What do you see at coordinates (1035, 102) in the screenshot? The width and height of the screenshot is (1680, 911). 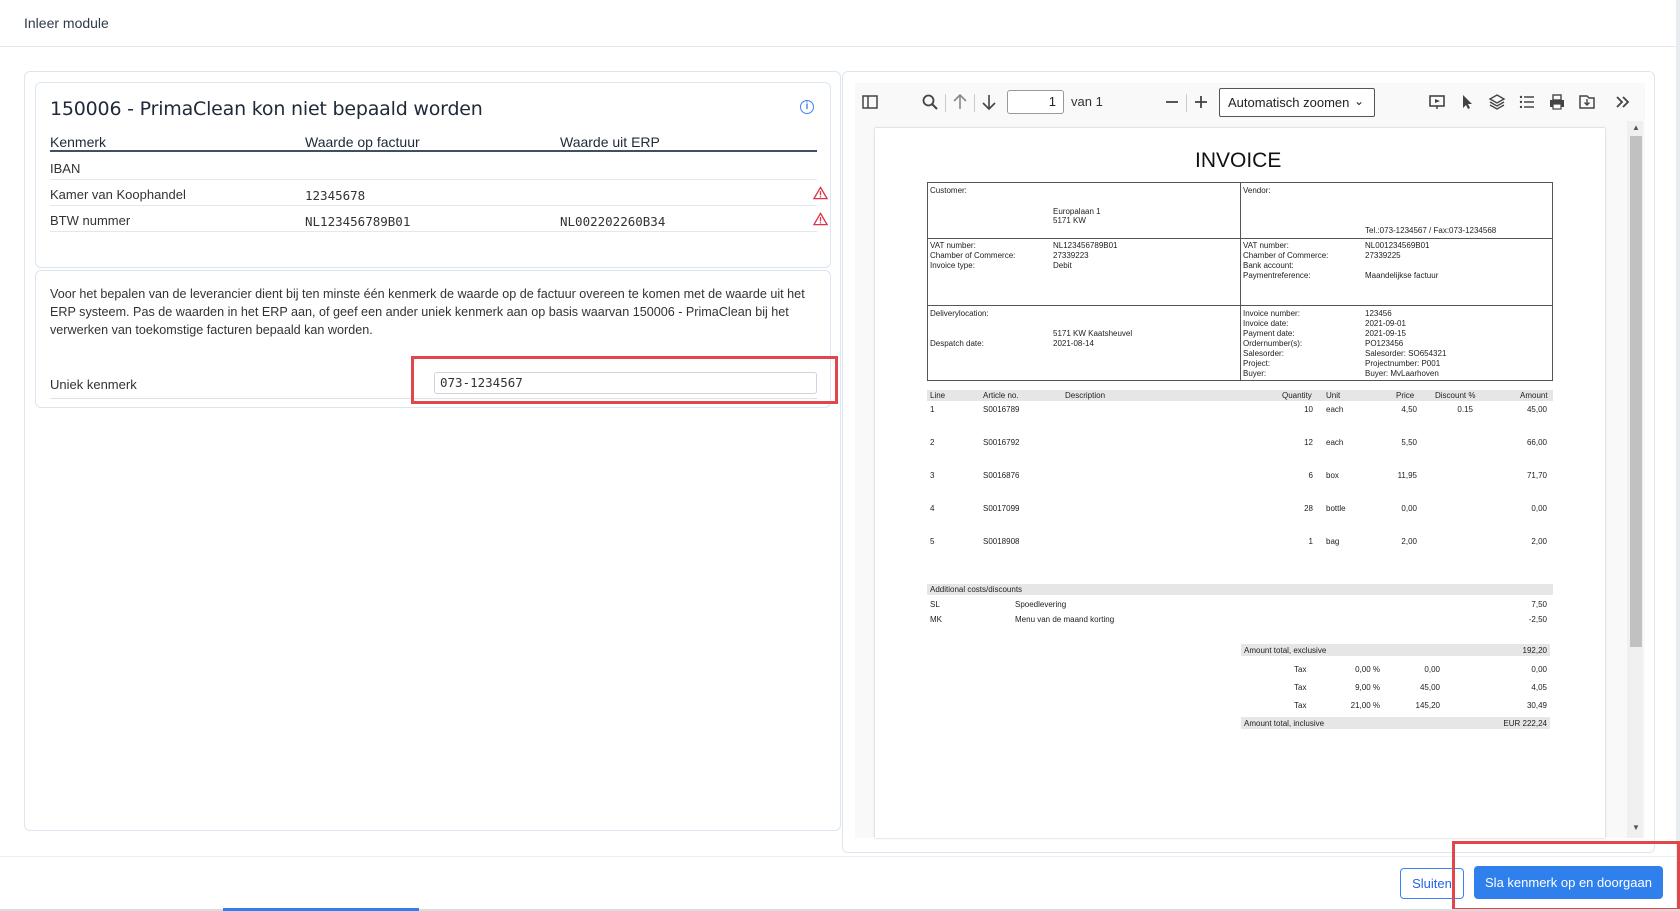 I see `page-number-input: 1` at bounding box center [1035, 102].